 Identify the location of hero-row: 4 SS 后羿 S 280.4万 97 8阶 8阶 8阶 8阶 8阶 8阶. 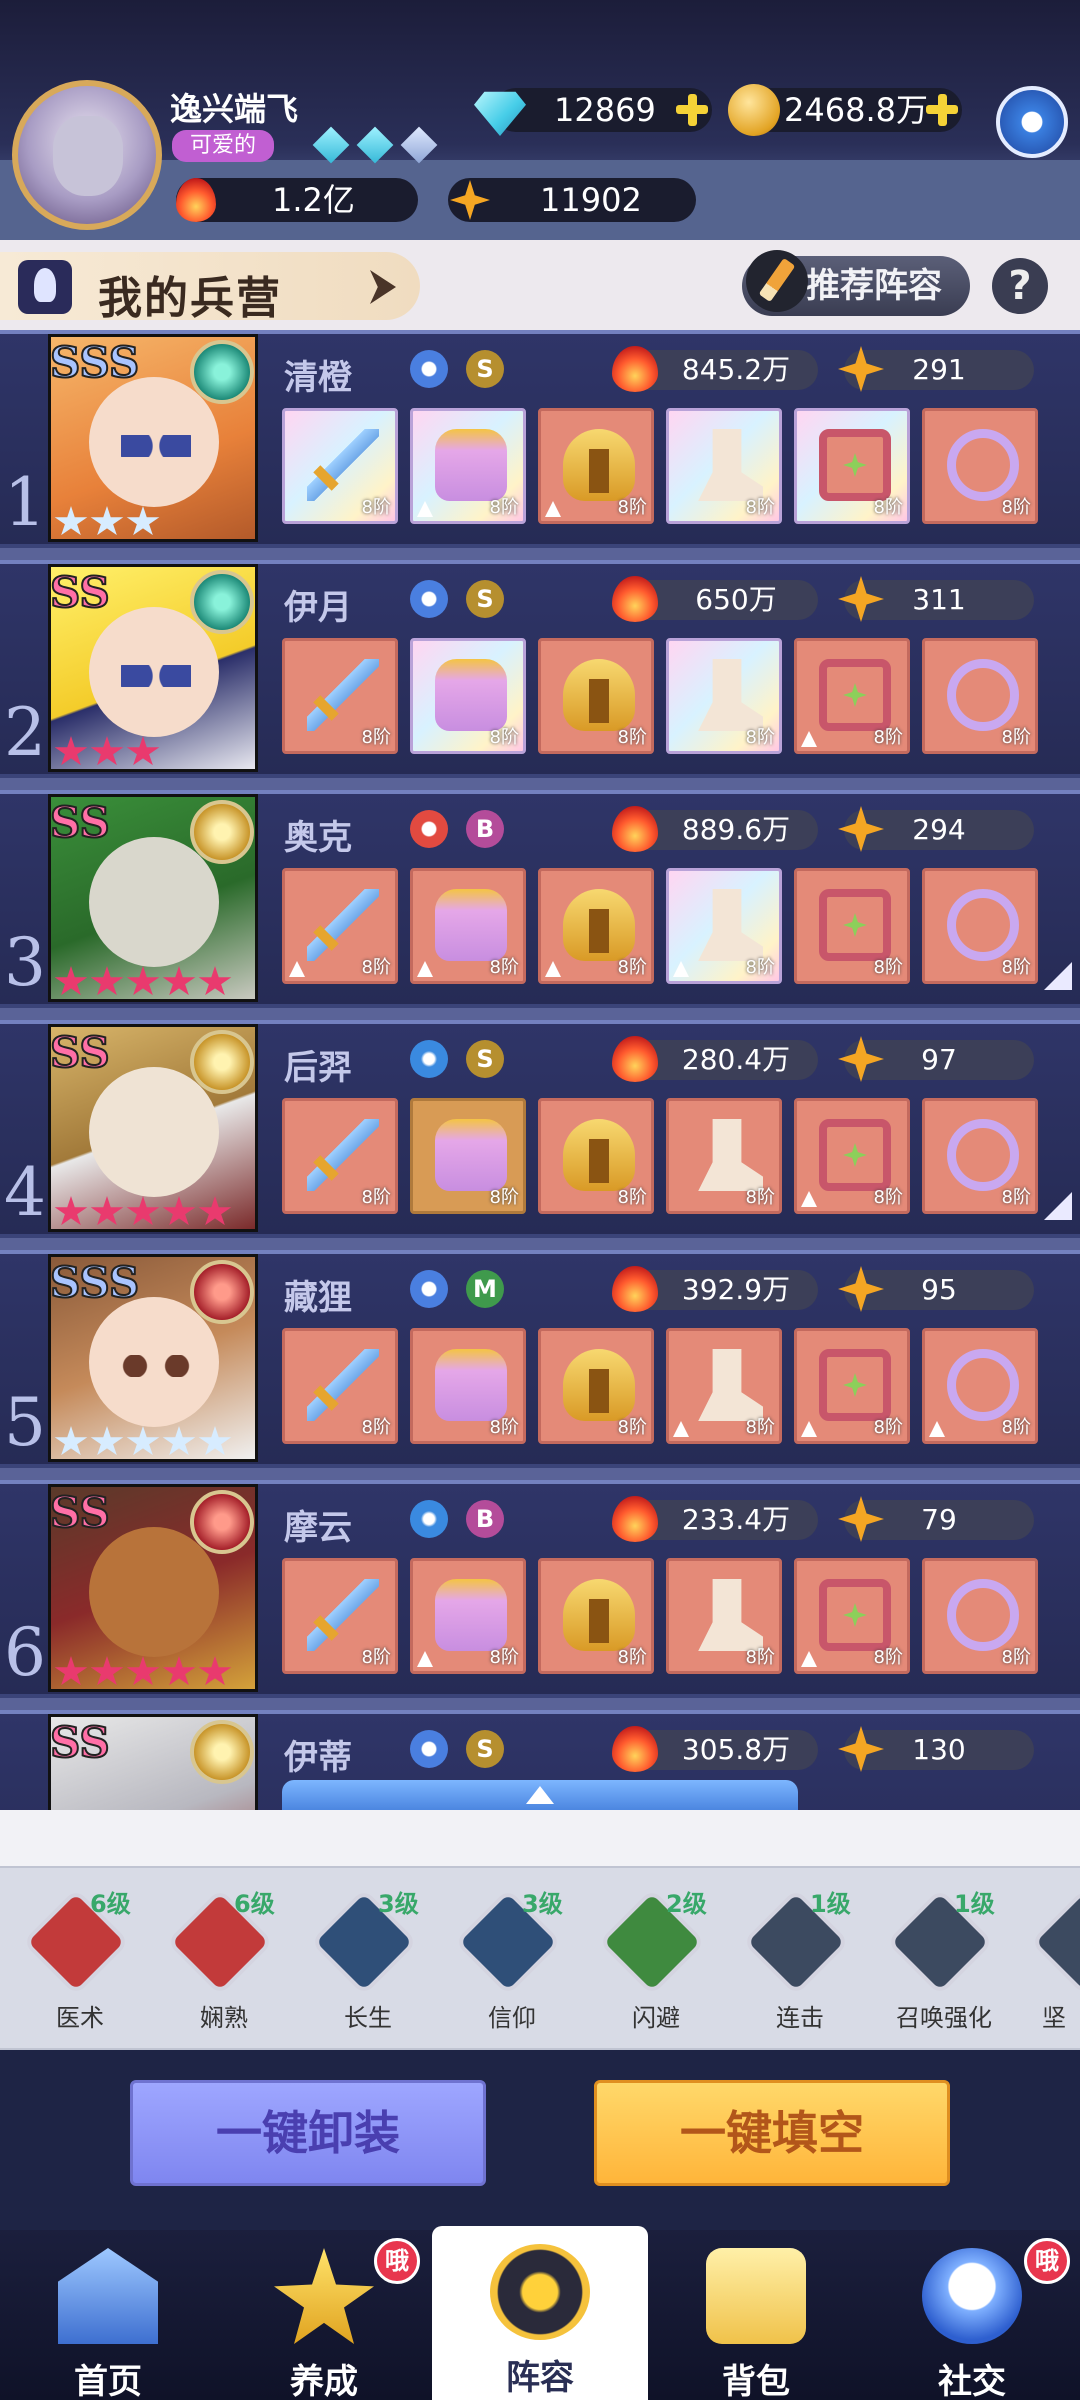
(540, 1129).